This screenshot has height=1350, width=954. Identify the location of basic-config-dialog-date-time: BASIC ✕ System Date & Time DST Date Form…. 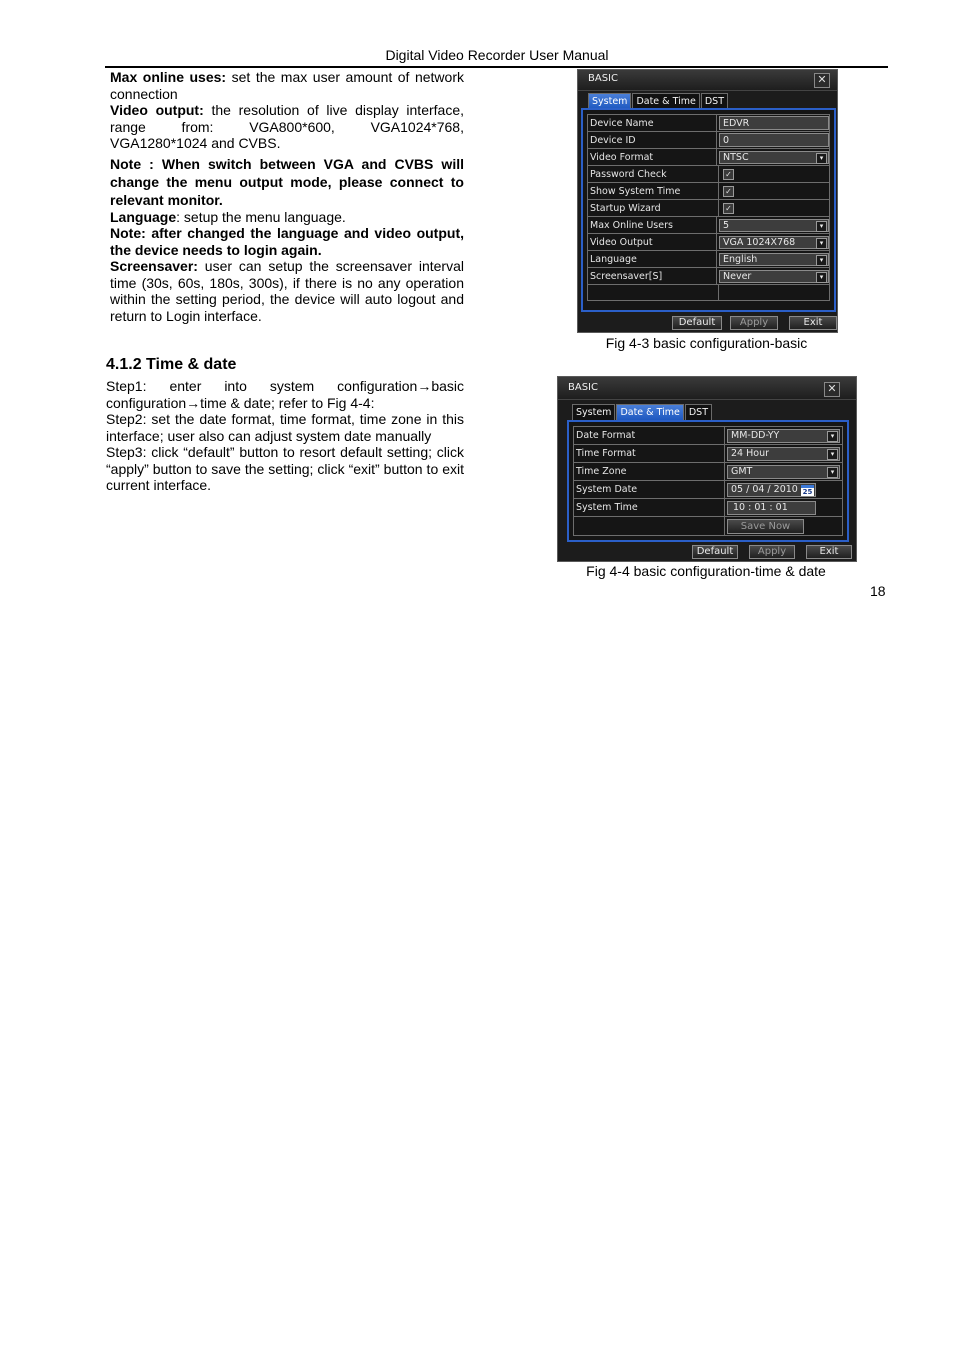
(707, 469).